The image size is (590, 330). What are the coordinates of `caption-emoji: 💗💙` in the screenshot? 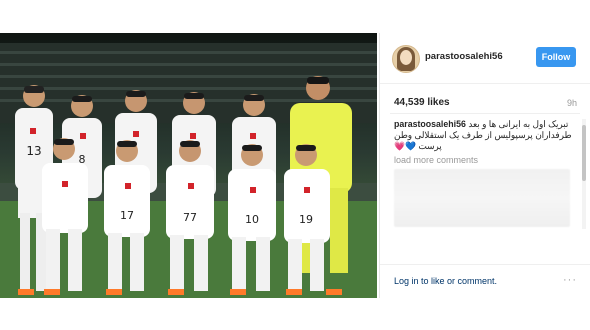 It's located at (405, 146).